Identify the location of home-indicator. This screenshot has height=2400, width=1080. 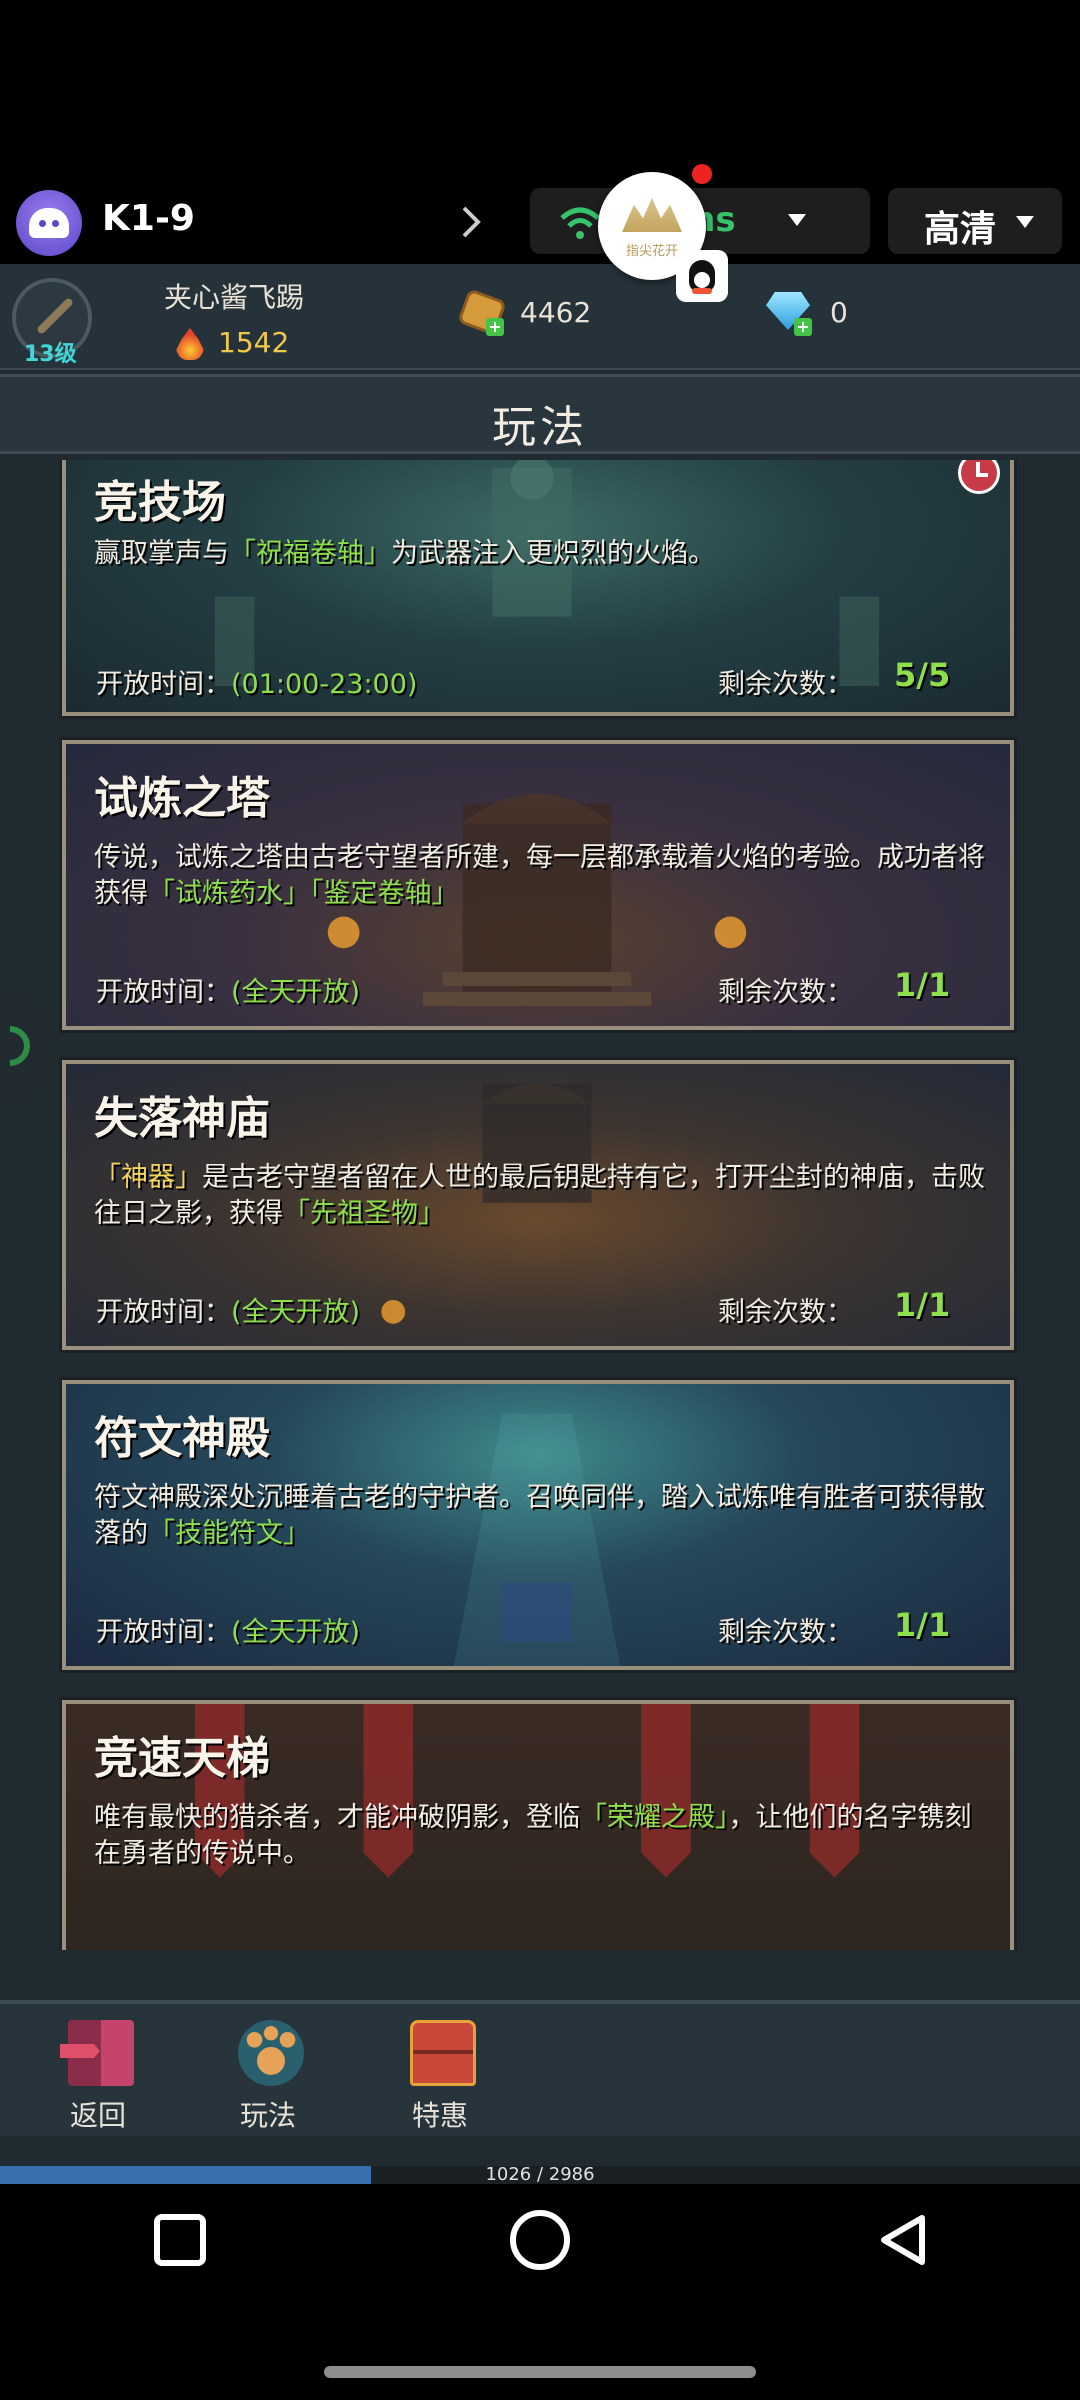
(540, 2372).